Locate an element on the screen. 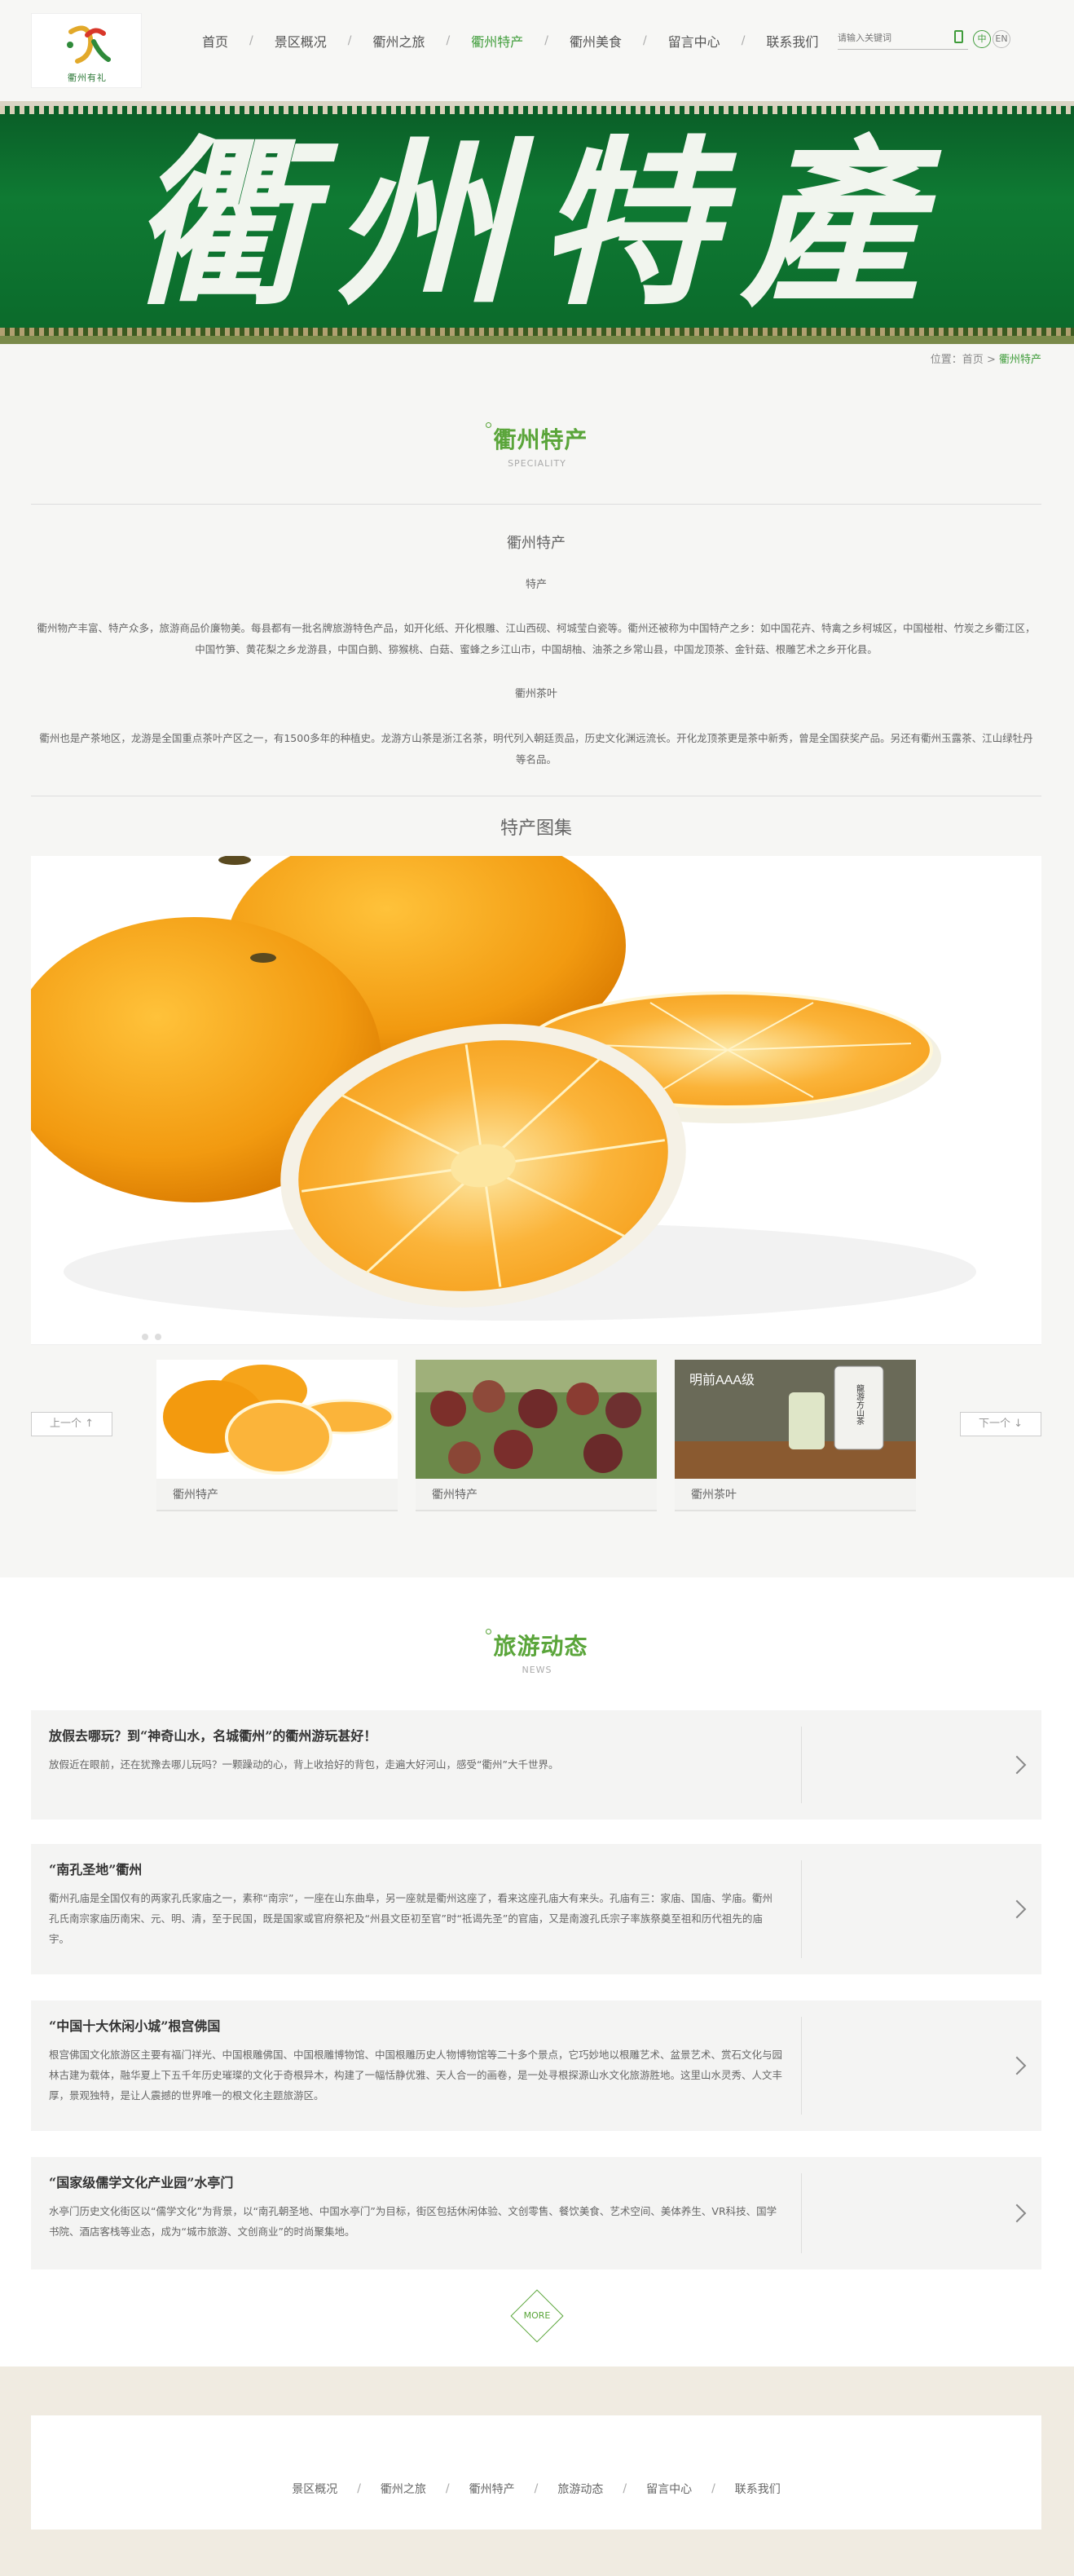 Image resolution: width=1074 pixels, height=2576 pixels. footer-link-overview: 景区概况 is located at coordinates (314, 2489).